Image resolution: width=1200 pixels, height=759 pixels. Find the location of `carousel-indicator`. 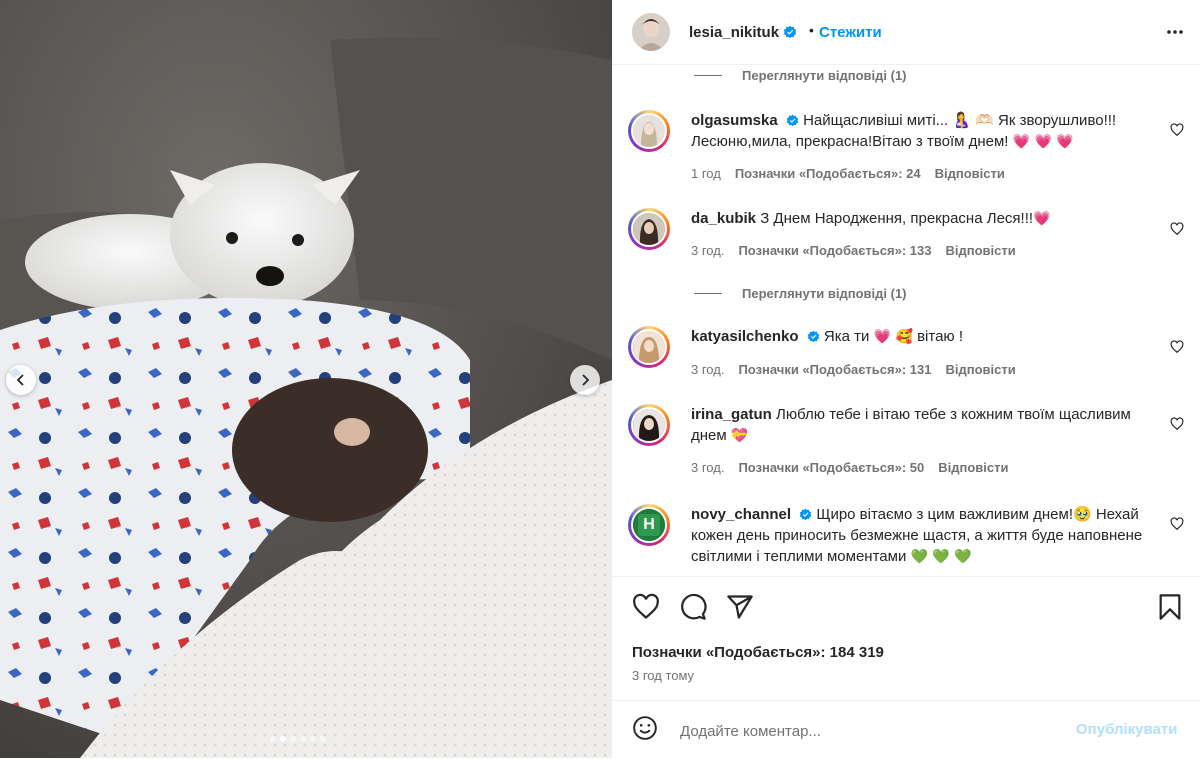

carousel-indicator is located at coordinates (298, 739).